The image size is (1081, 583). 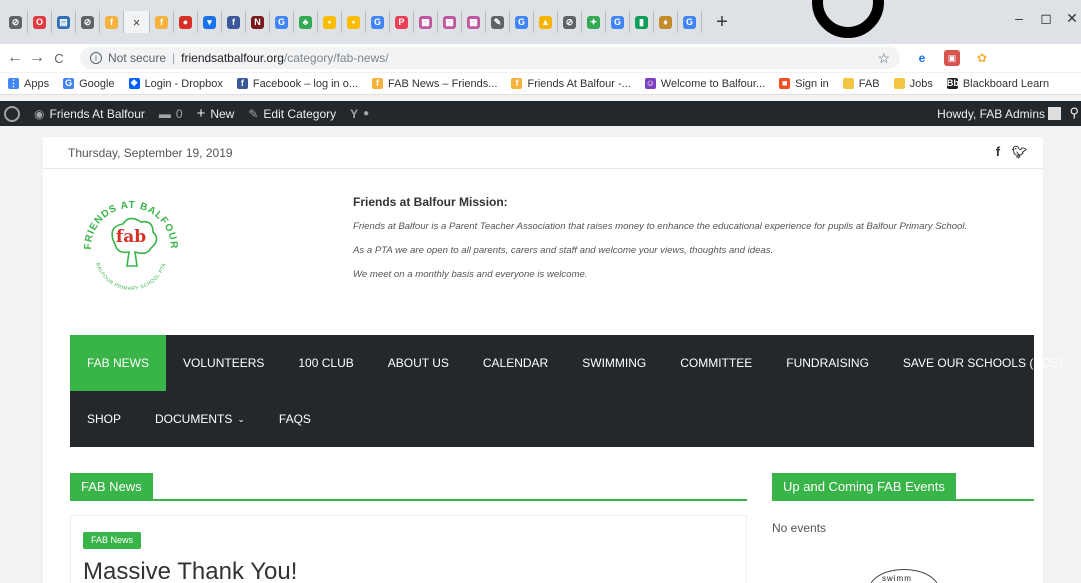 What do you see at coordinates (15, 58) in the screenshot?
I see `back-button: ←` at bounding box center [15, 58].